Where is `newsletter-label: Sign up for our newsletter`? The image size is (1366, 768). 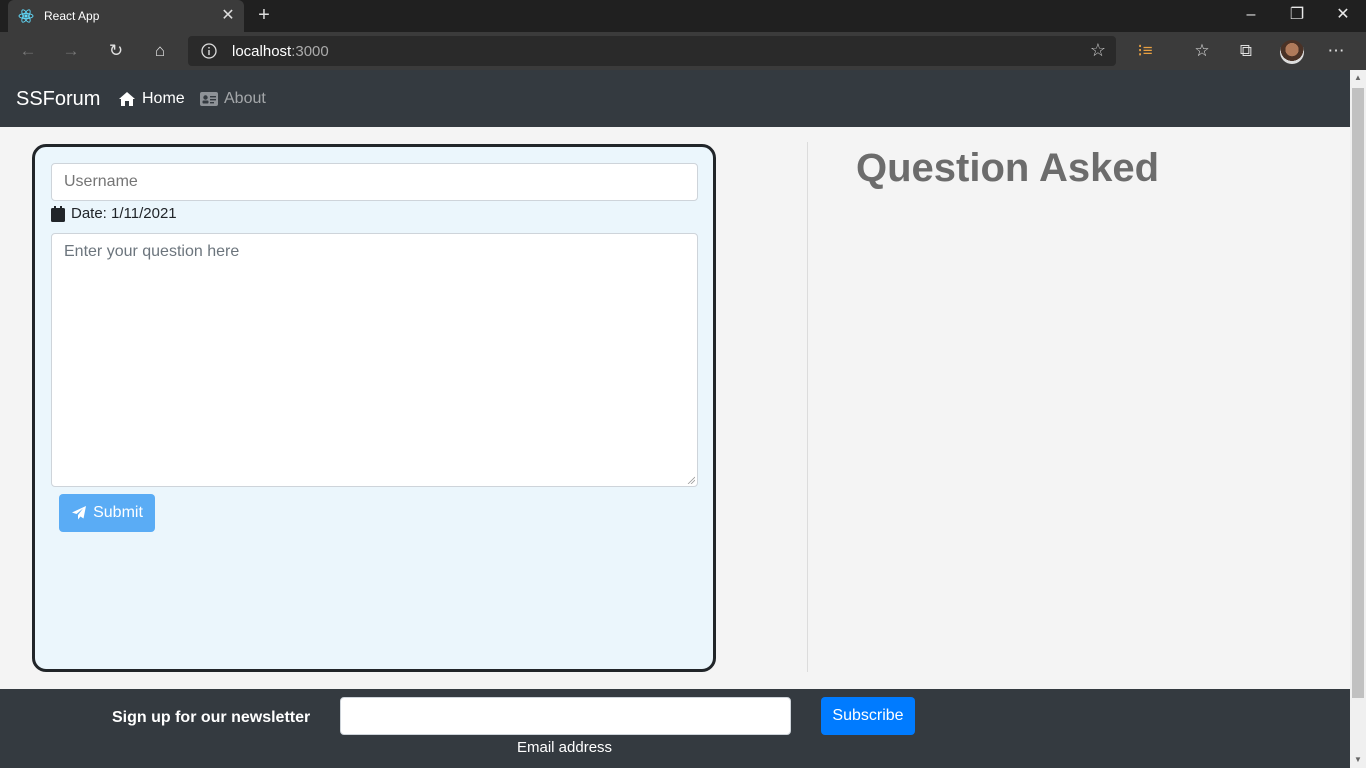
newsletter-label: Sign up for our newsletter is located at coordinates (211, 717).